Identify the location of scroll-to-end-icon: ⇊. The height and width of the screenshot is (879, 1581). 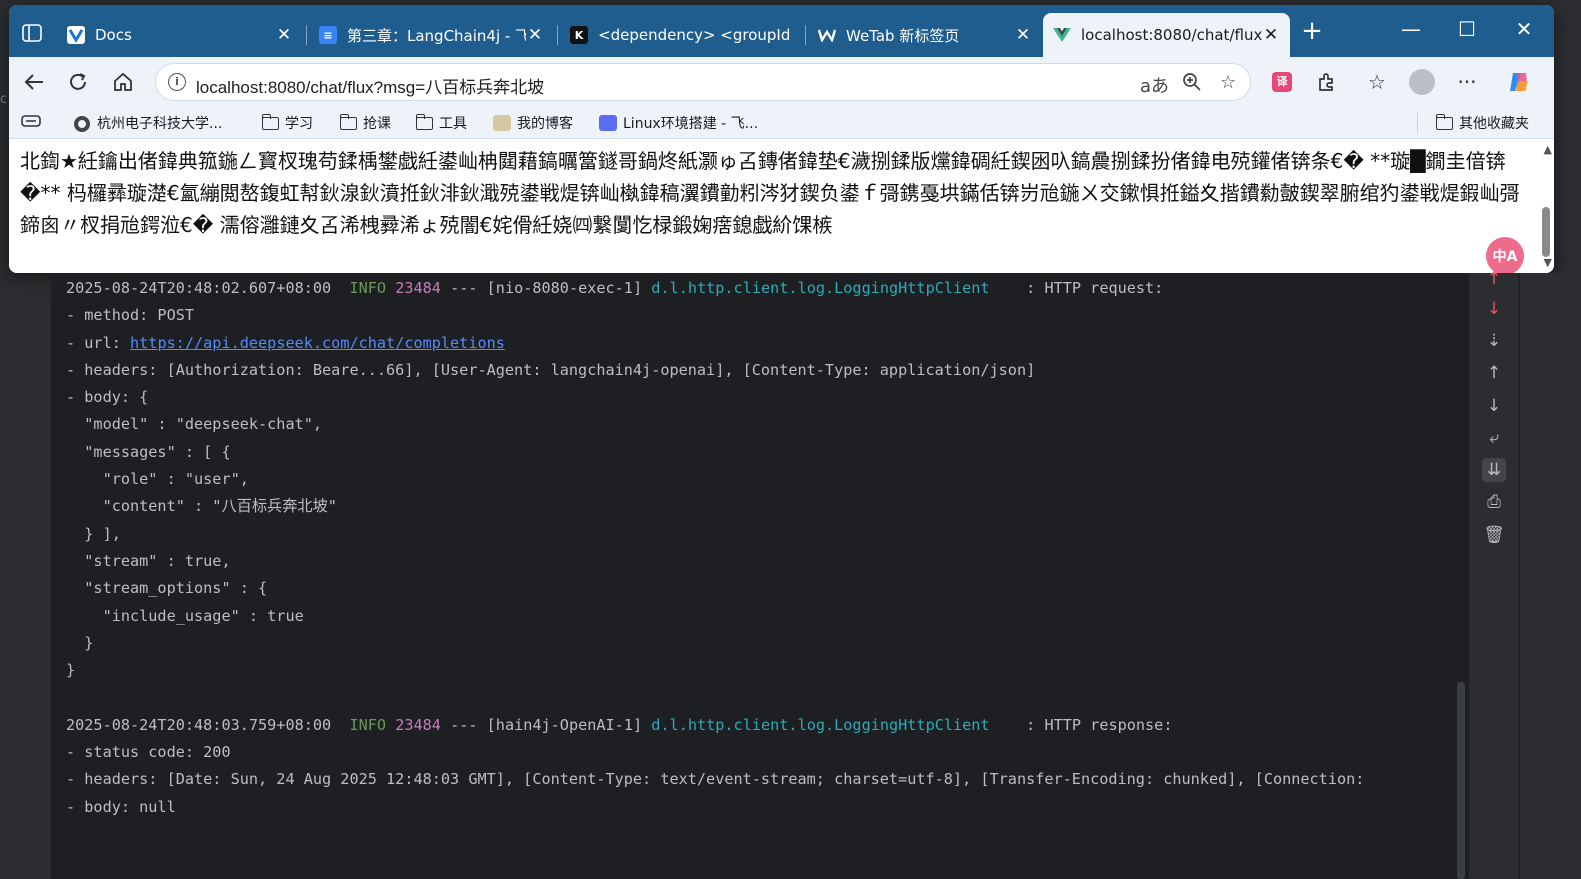
(1494, 470).